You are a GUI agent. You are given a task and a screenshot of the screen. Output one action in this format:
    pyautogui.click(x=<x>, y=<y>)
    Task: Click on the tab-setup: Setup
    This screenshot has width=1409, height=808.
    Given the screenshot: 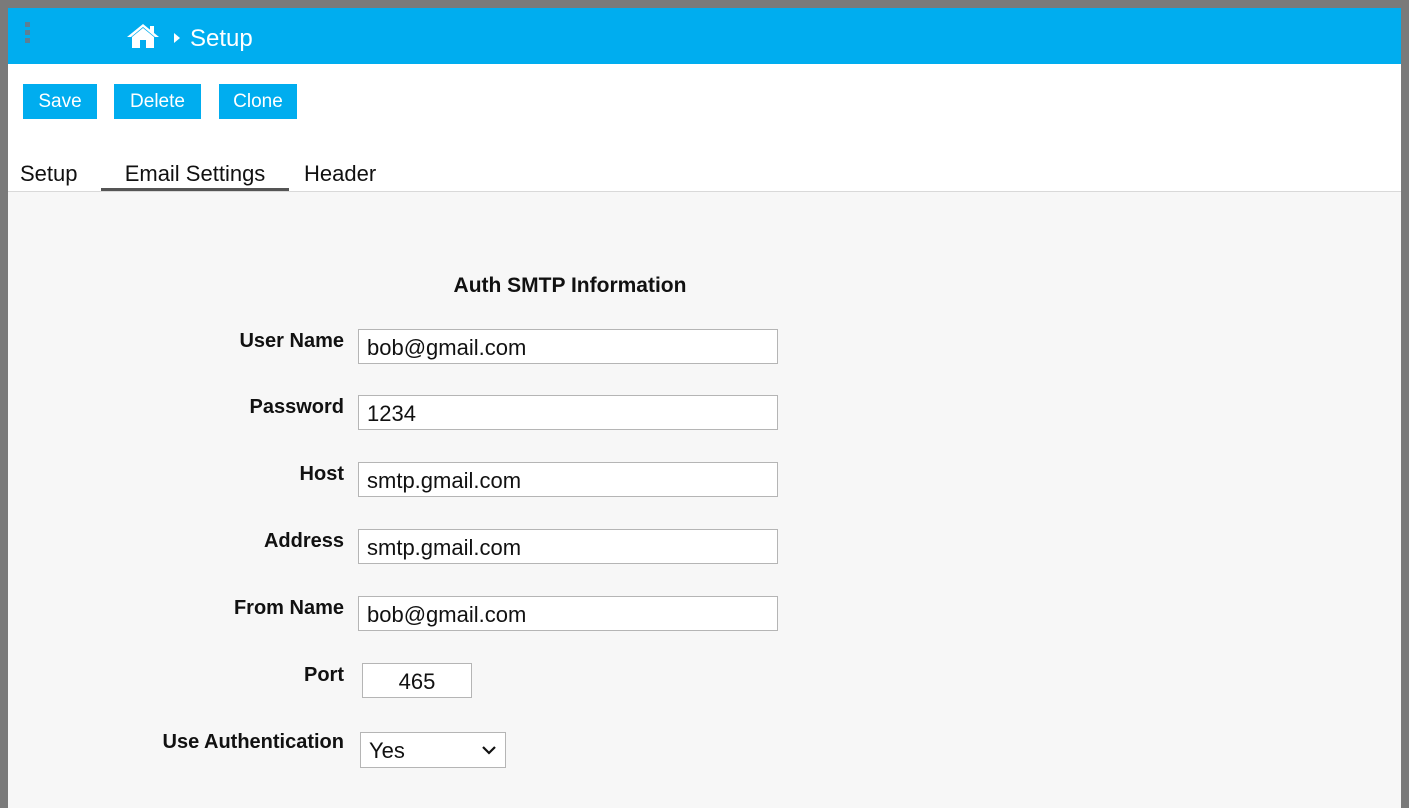 What is the action you would take?
    pyautogui.click(x=49, y=174)
    